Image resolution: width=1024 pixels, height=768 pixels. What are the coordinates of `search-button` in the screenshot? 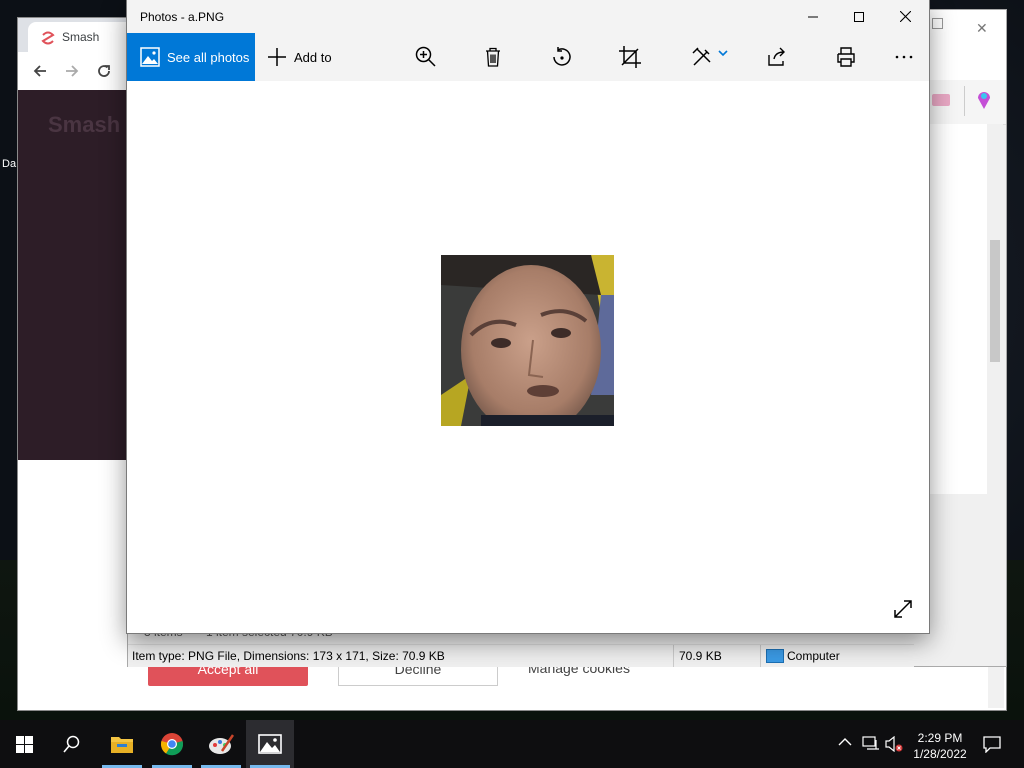 It's located at (72, 744).